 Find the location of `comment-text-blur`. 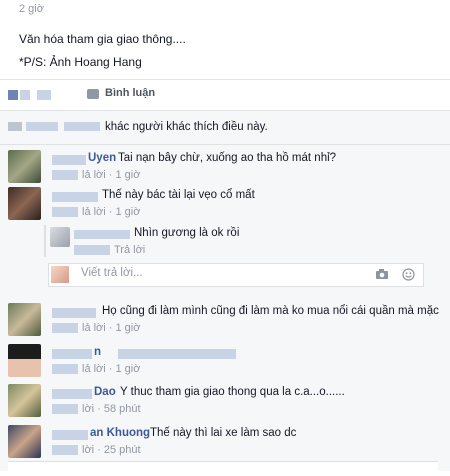

comment-text-blur is located at coordinates (177, 354).